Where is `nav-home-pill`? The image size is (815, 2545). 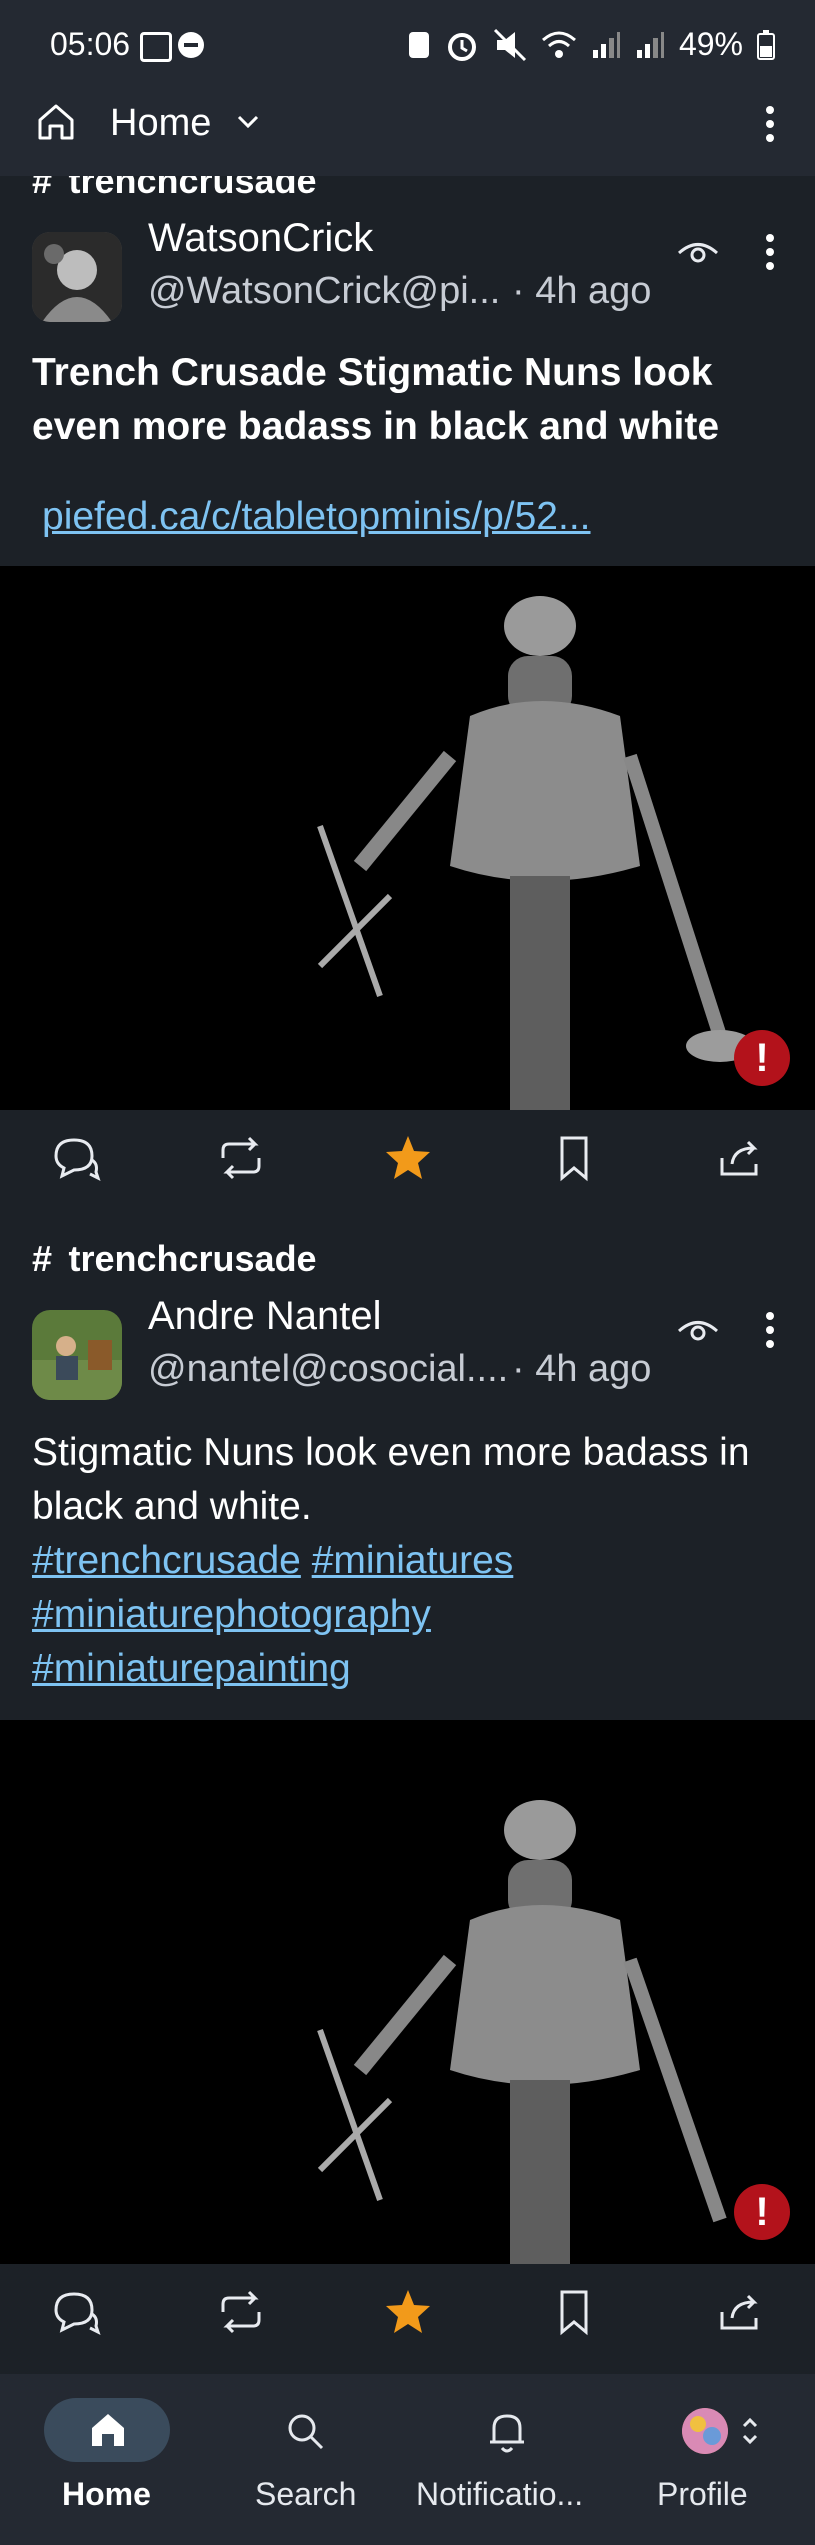
nav-home-pill is located at coordinates (107, 2430).